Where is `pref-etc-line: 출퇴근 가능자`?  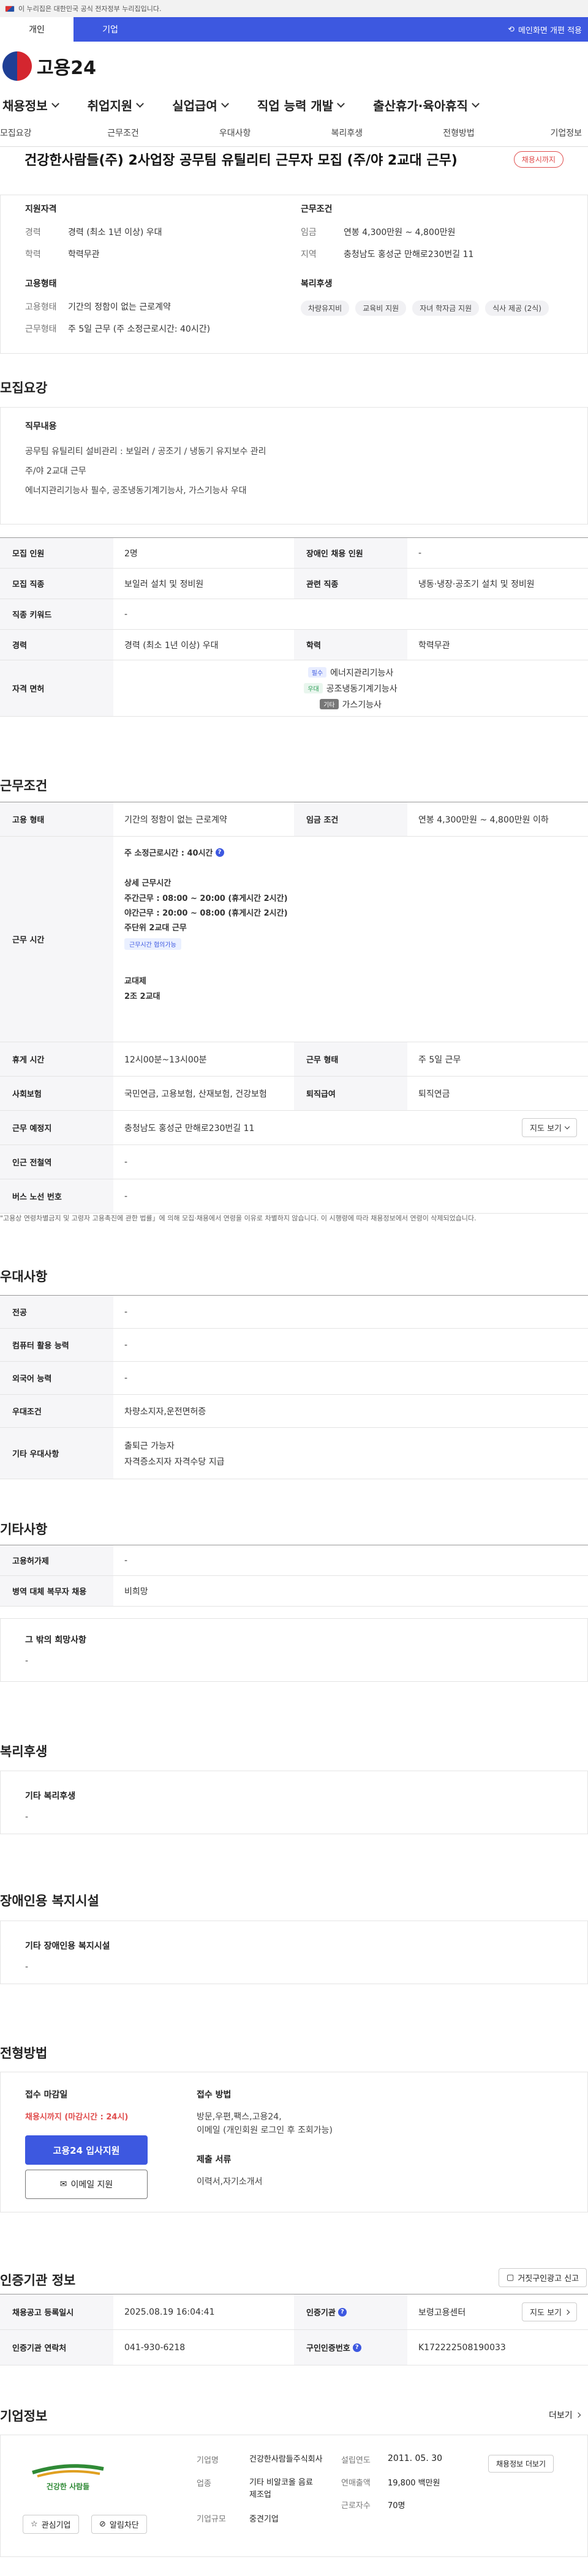 pref-etc-line: 출퇴근 가능자 is located at coordinates (150, 1446).